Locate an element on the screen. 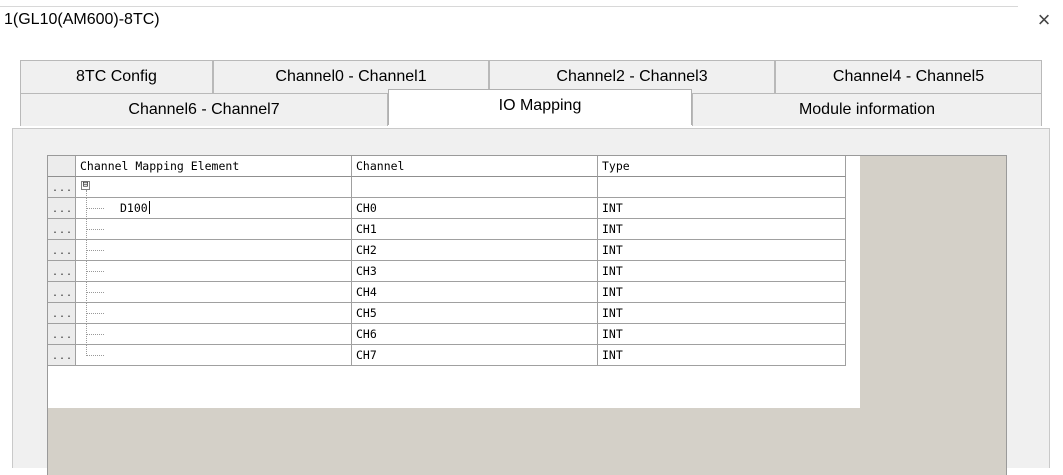 This screenshot has height=475, width=1063. table-header: Channel Mapping Element Channel Type is located at coordinates (454, 166).